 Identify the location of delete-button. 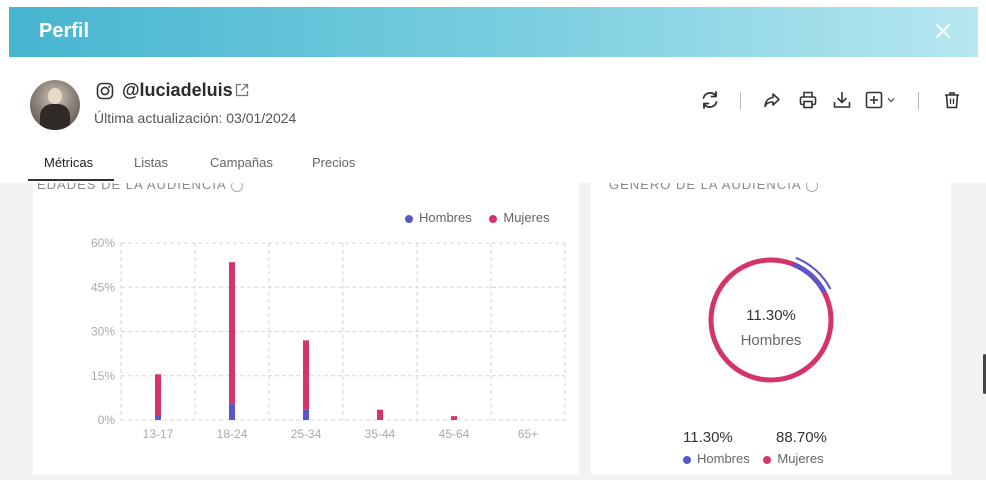
(952, 100).